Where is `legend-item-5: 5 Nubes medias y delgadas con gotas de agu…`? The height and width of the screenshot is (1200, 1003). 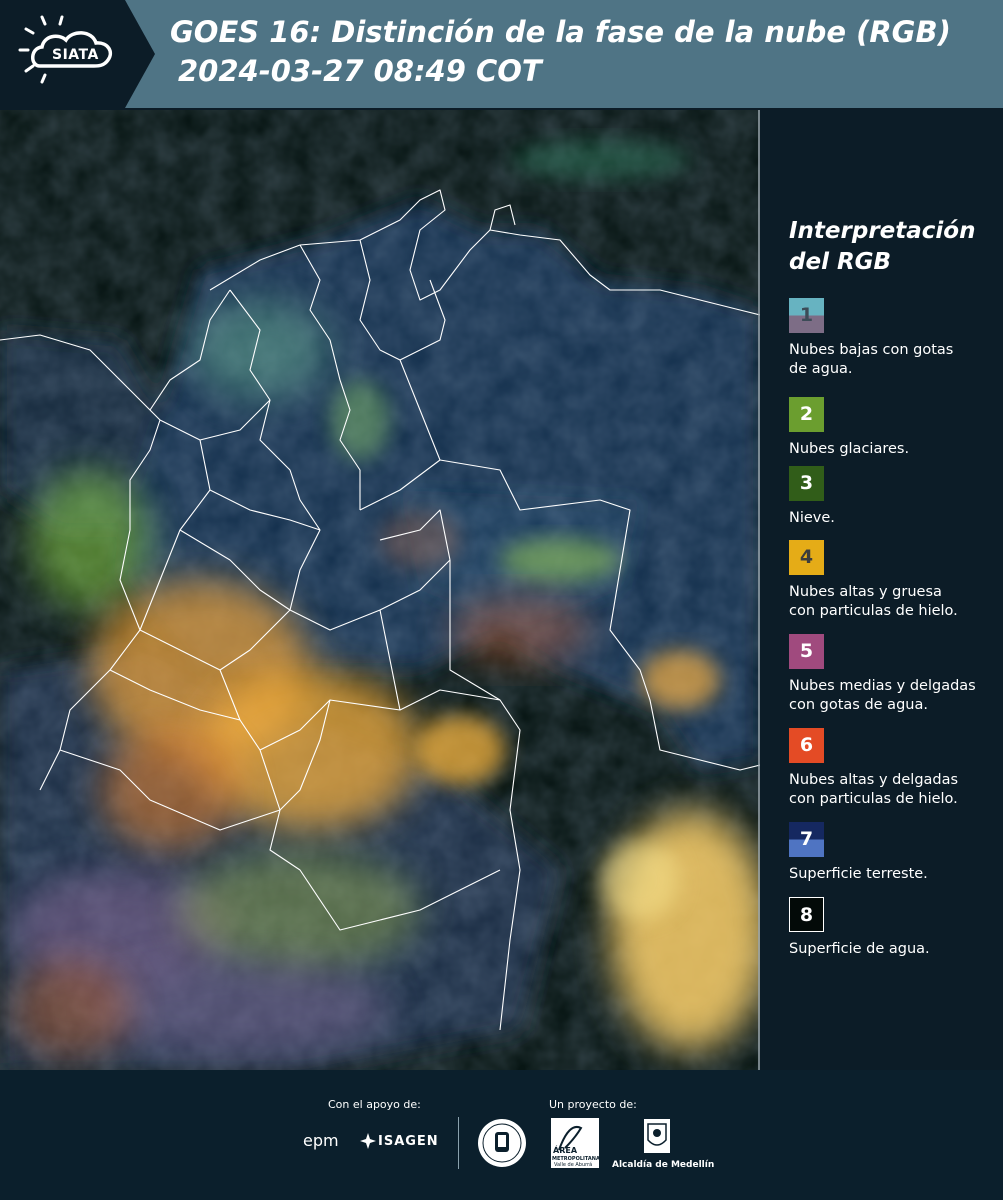
legend-item-5: 5 Nubes medias y delgadas con gotas de agu… is located at coordinates (894, 674).